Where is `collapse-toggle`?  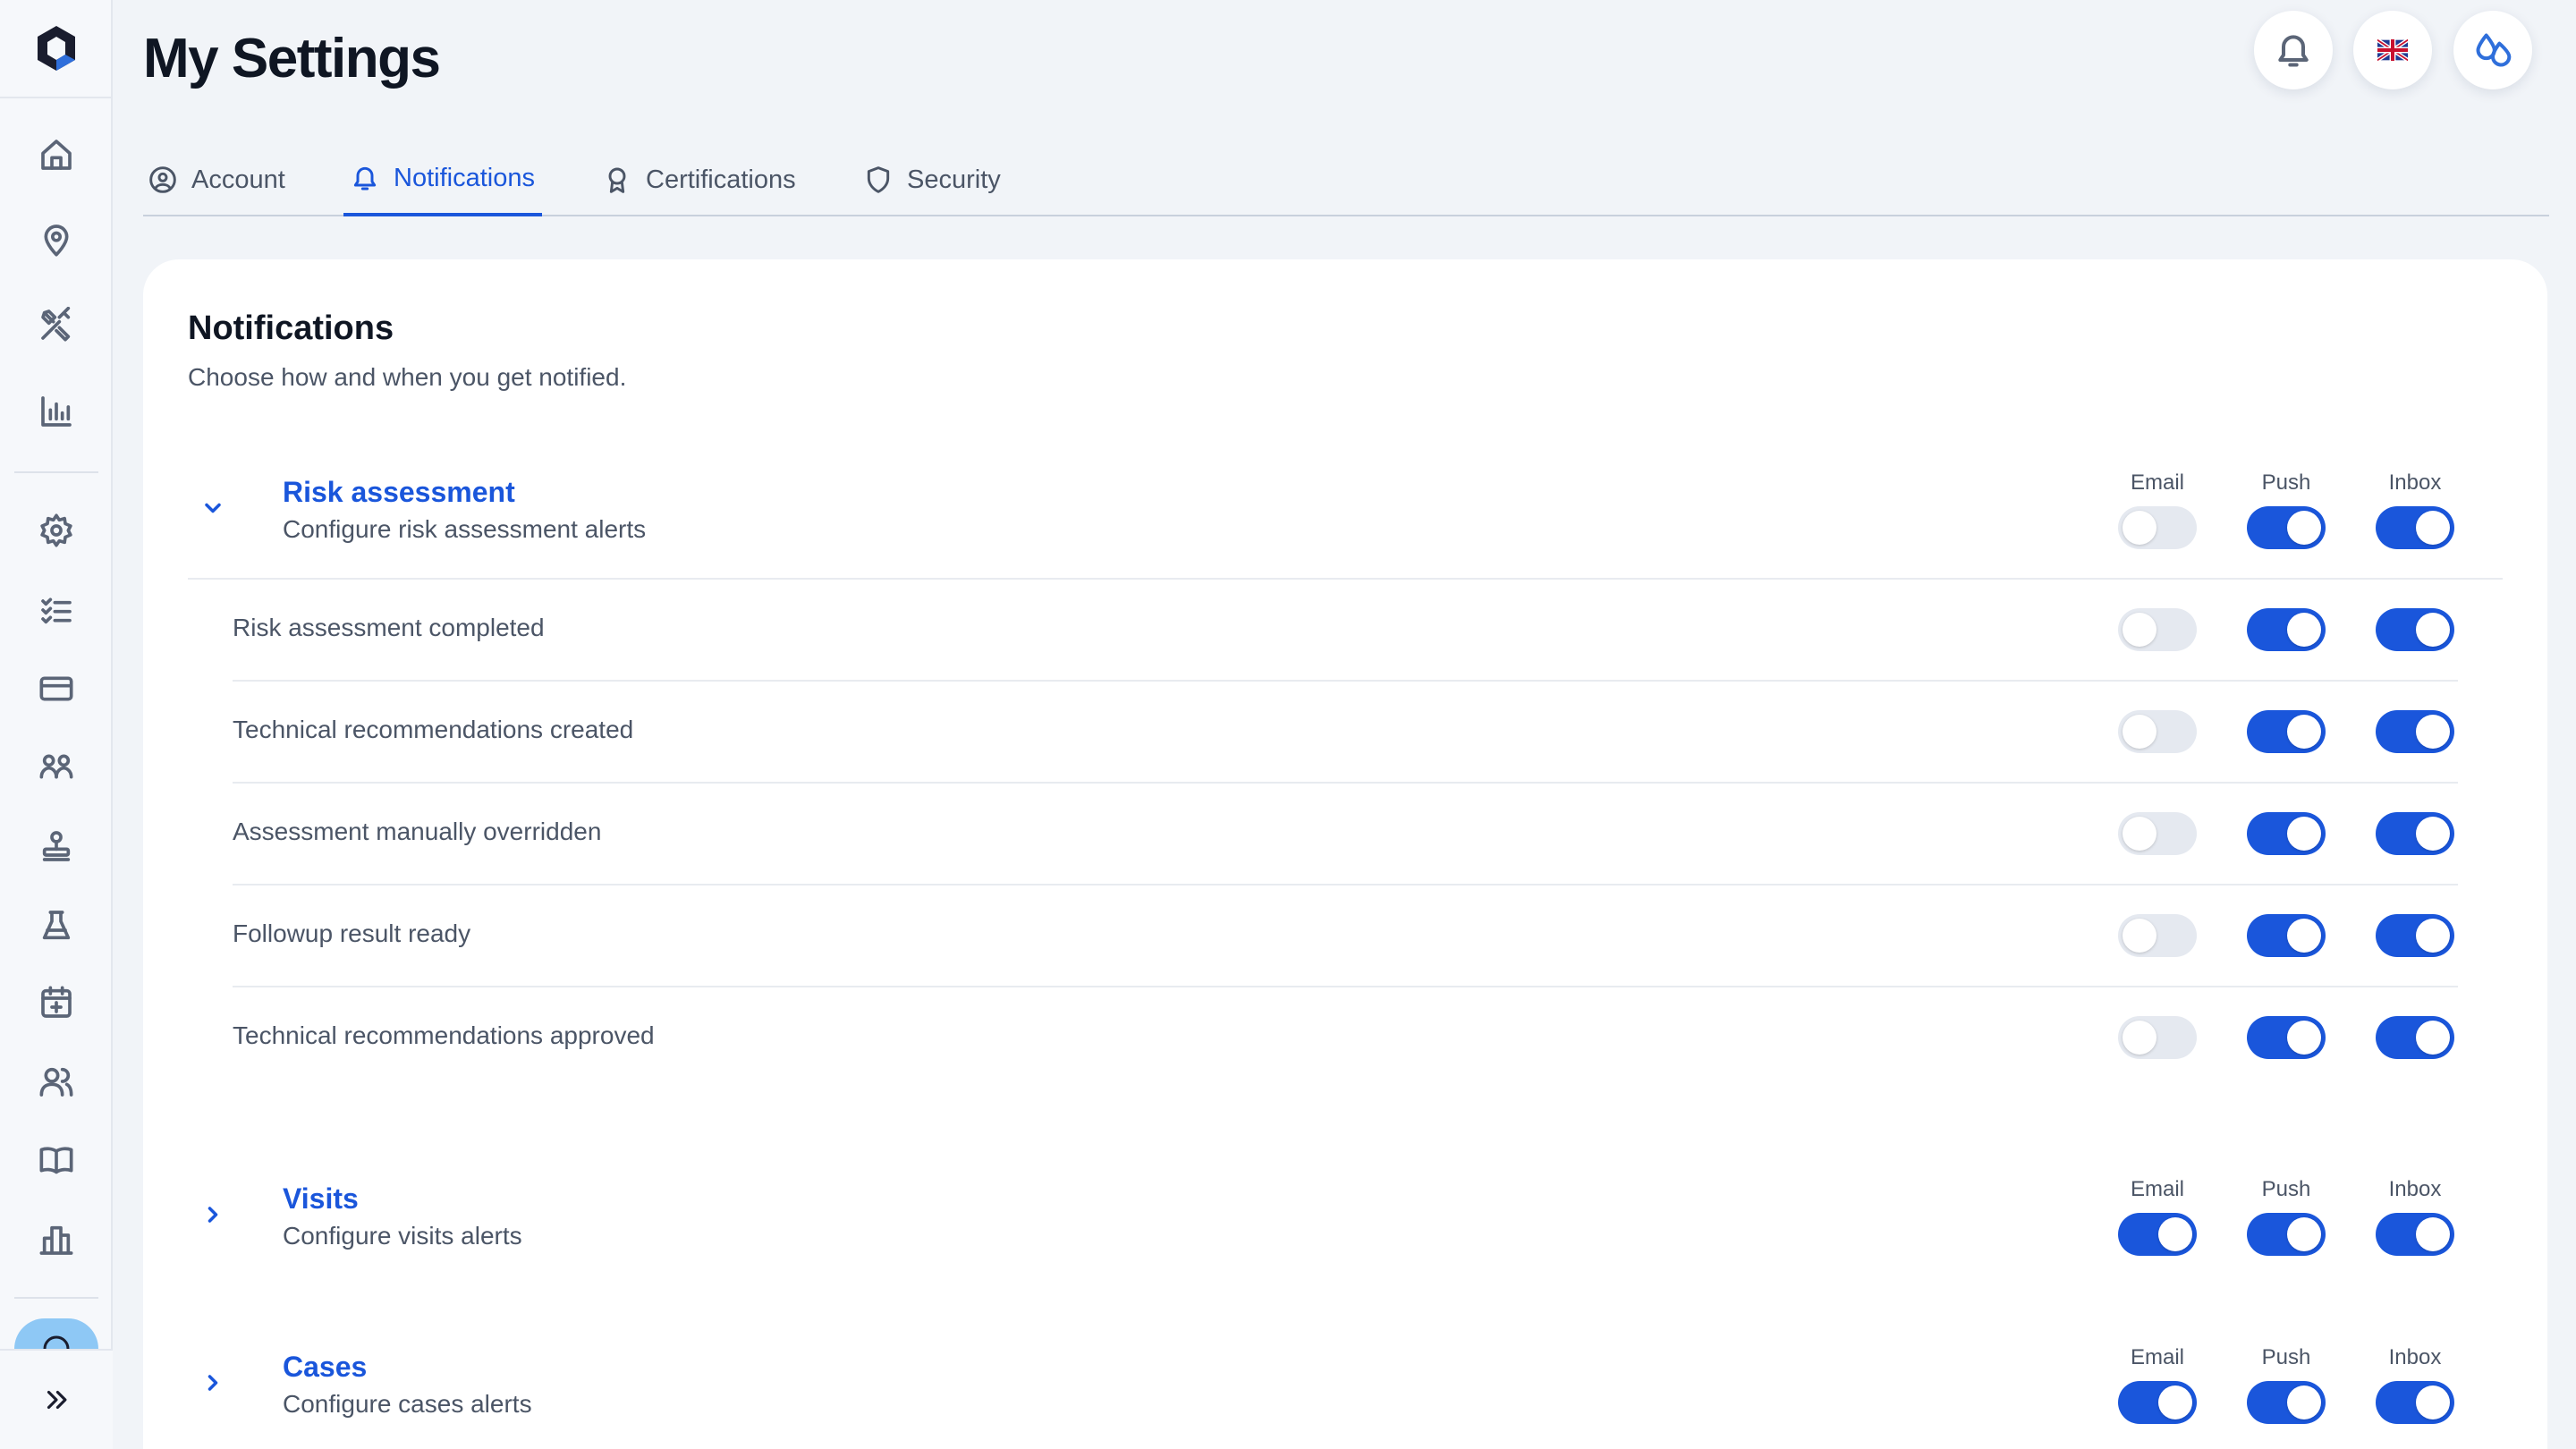
collapse-toggle is located at coordinates (213, 508).